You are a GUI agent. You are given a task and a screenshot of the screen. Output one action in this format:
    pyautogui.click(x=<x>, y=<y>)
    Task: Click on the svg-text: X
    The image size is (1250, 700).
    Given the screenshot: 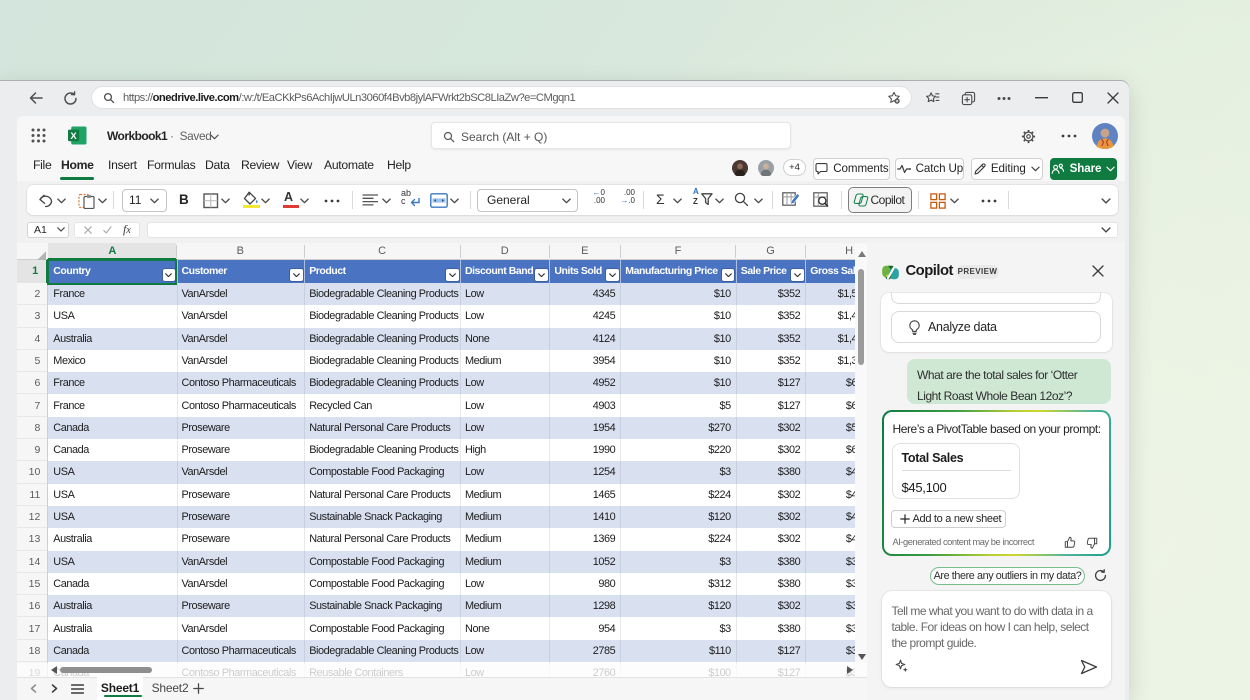 What is the action you would take?
    pyautogui.click(x=73, y=136)
    